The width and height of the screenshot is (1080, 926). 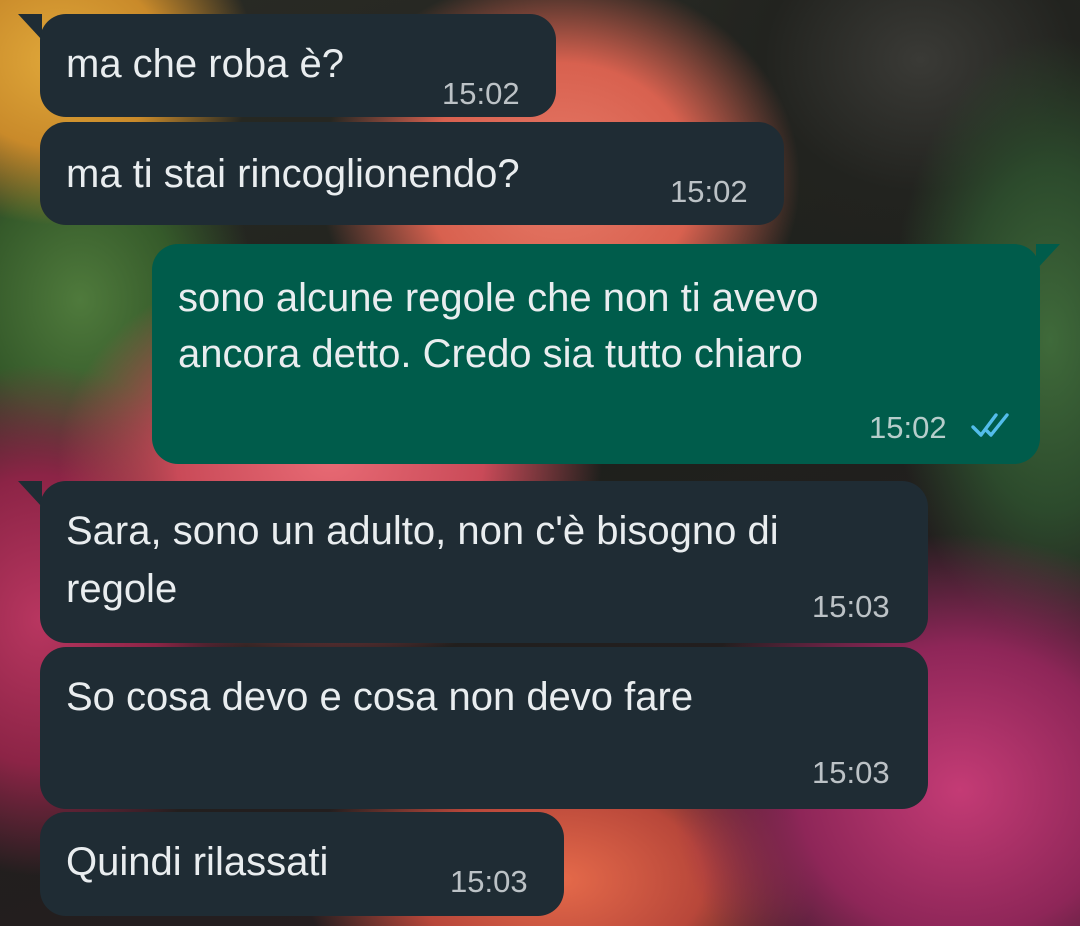 I want to click on message-text: Quindi rilassati, so click(x=197, y=862).